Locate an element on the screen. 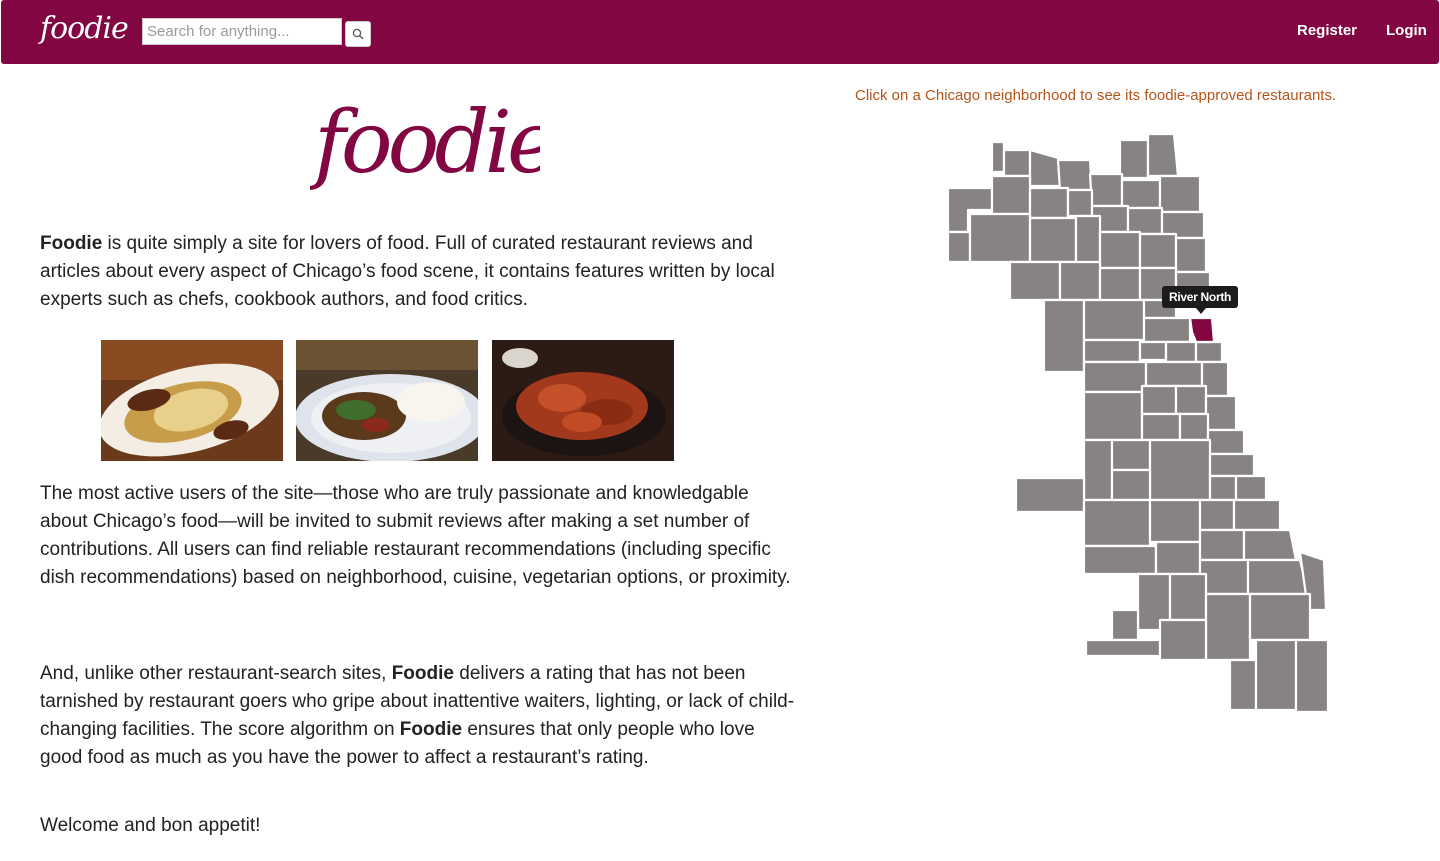 This screenshot has height=861, width=1440. brand-logo: foodie is located at coordinates (84, 28).